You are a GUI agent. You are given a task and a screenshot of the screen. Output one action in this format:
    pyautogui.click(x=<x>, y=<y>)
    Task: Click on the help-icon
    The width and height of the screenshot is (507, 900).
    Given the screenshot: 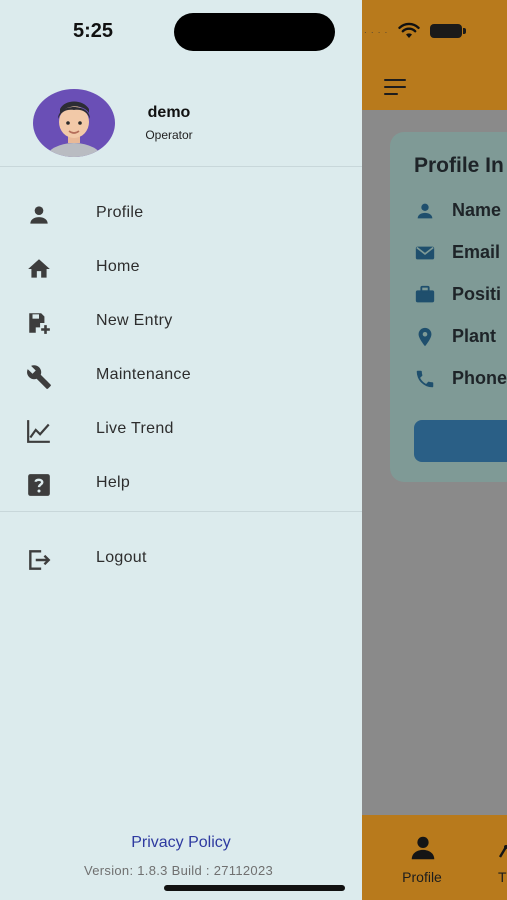 What is the action you would take?
    pyautogui.click(x=39, y=485)
    